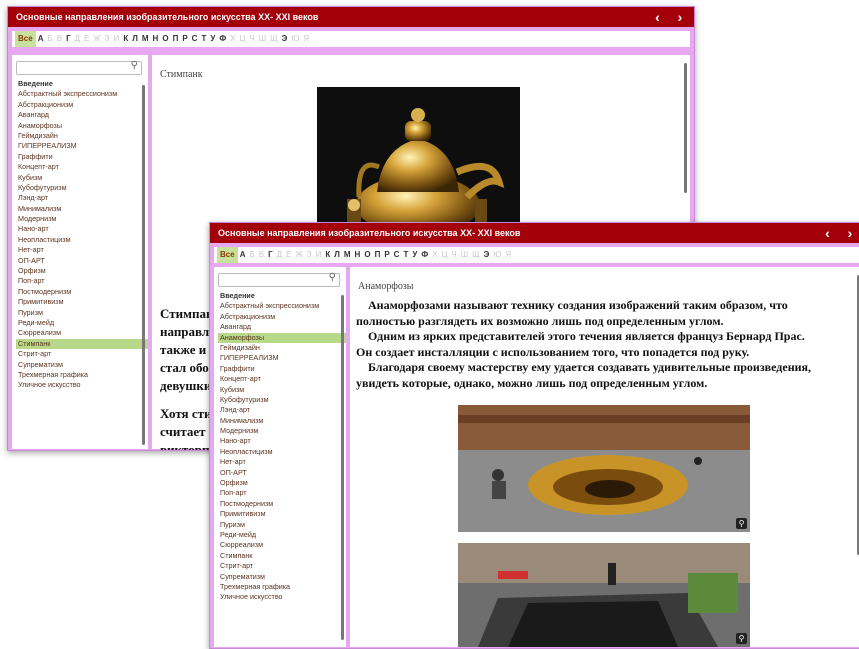 The height and width of the screenshot is (649, 859). Describe the element at coordinates (849, 233) in the screenshot. I see `front-next-button: ›` at that location.